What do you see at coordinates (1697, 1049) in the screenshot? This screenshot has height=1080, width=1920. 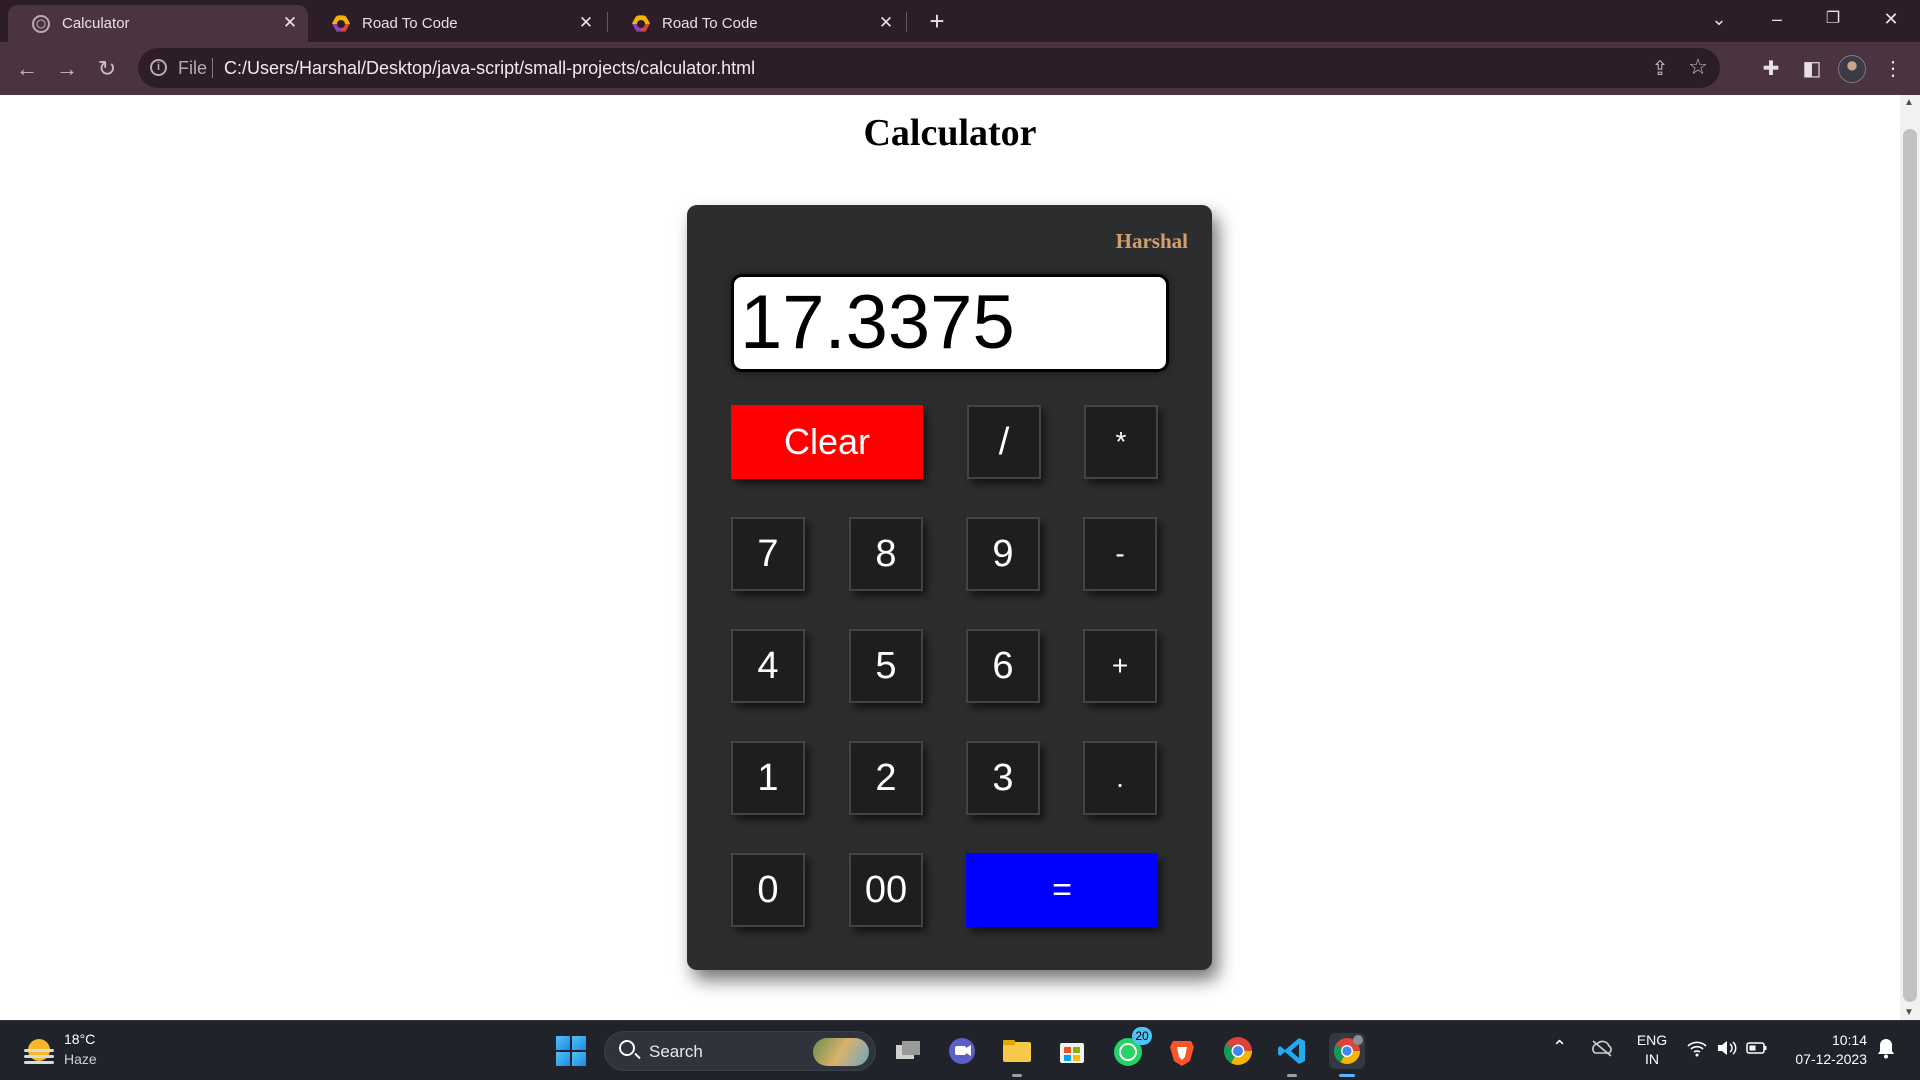 I see `wifi-icon` at bounding box center [1697, 1049].